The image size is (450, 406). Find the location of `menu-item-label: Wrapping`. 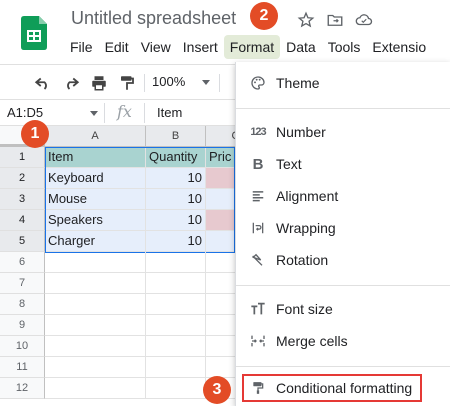

menu-item-label: Wrapping is located at coordinates (306, 228).